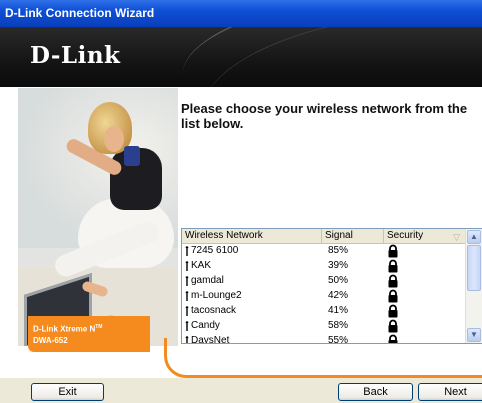 Image resolution: width=482 pixels, height=403 pixels. I want to click on sort-arrow-icon: ▽, so click(456, 237).